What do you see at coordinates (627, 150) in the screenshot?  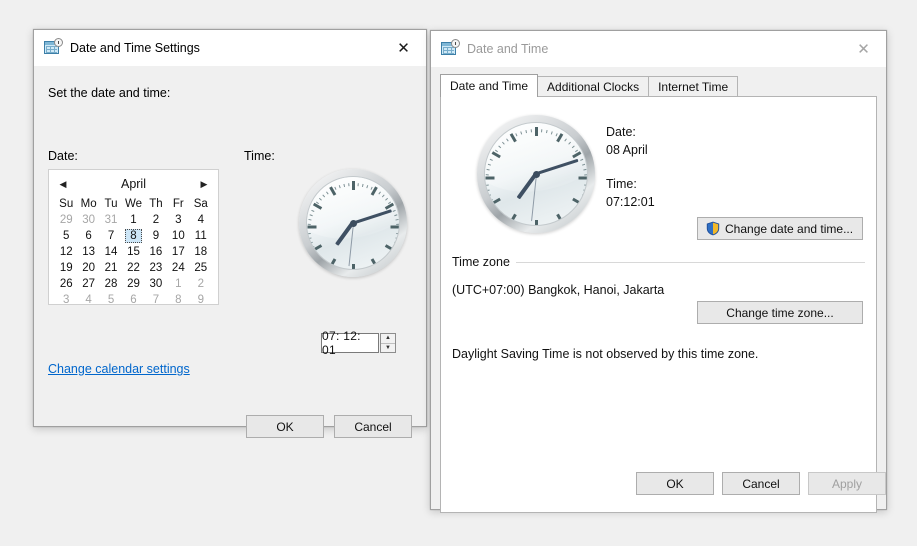 I see `date-value: 08 April` at bounding box center [627, 150].